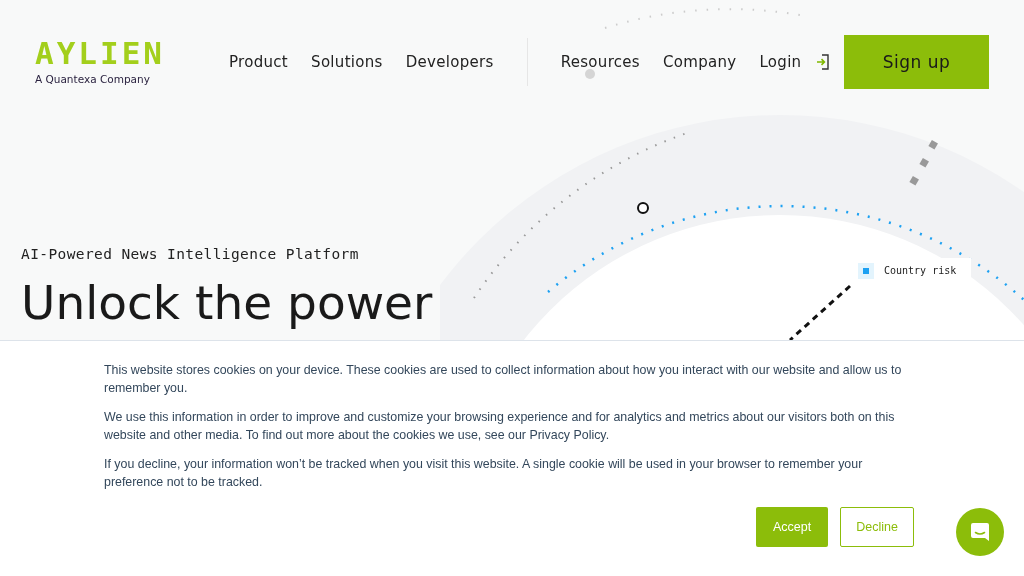 The width and height of the screenshot is (1024, 576). What do you see at coordinates (449, 62) in the screenshot?
I see `nav-link: Developers` at bounding box center [449, 62].